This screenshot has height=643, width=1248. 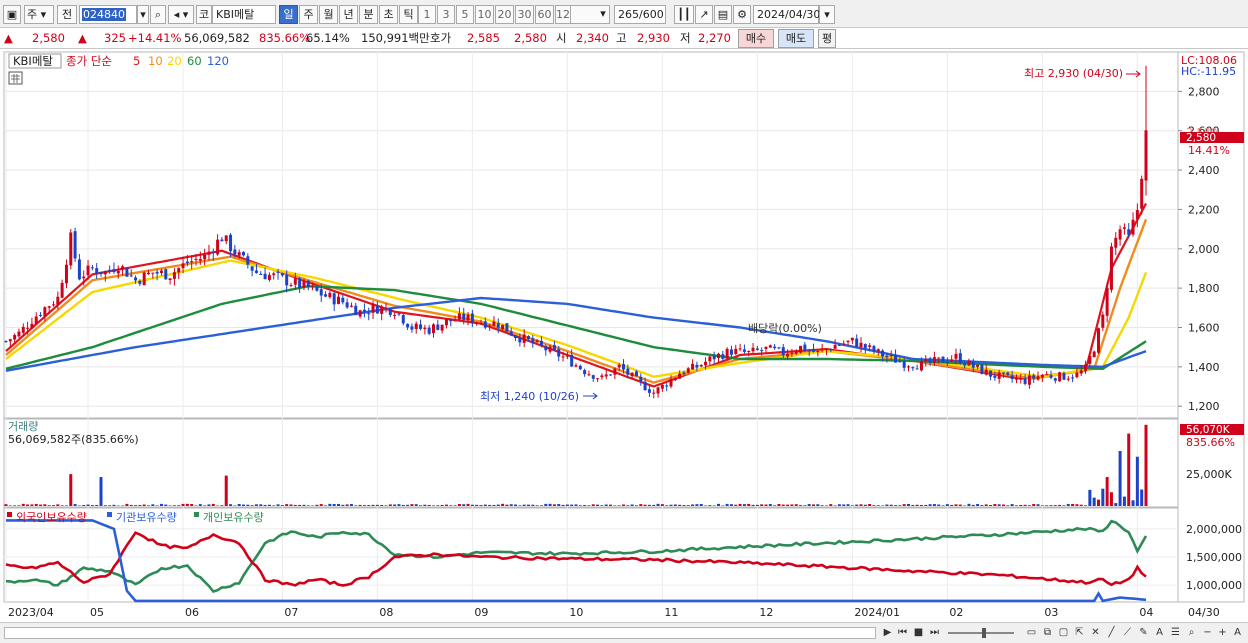 What do you see at coordinates (934, 633) in the screenshot?
I see `last-page-icon: ⏭` at bounding box center [934, 633].